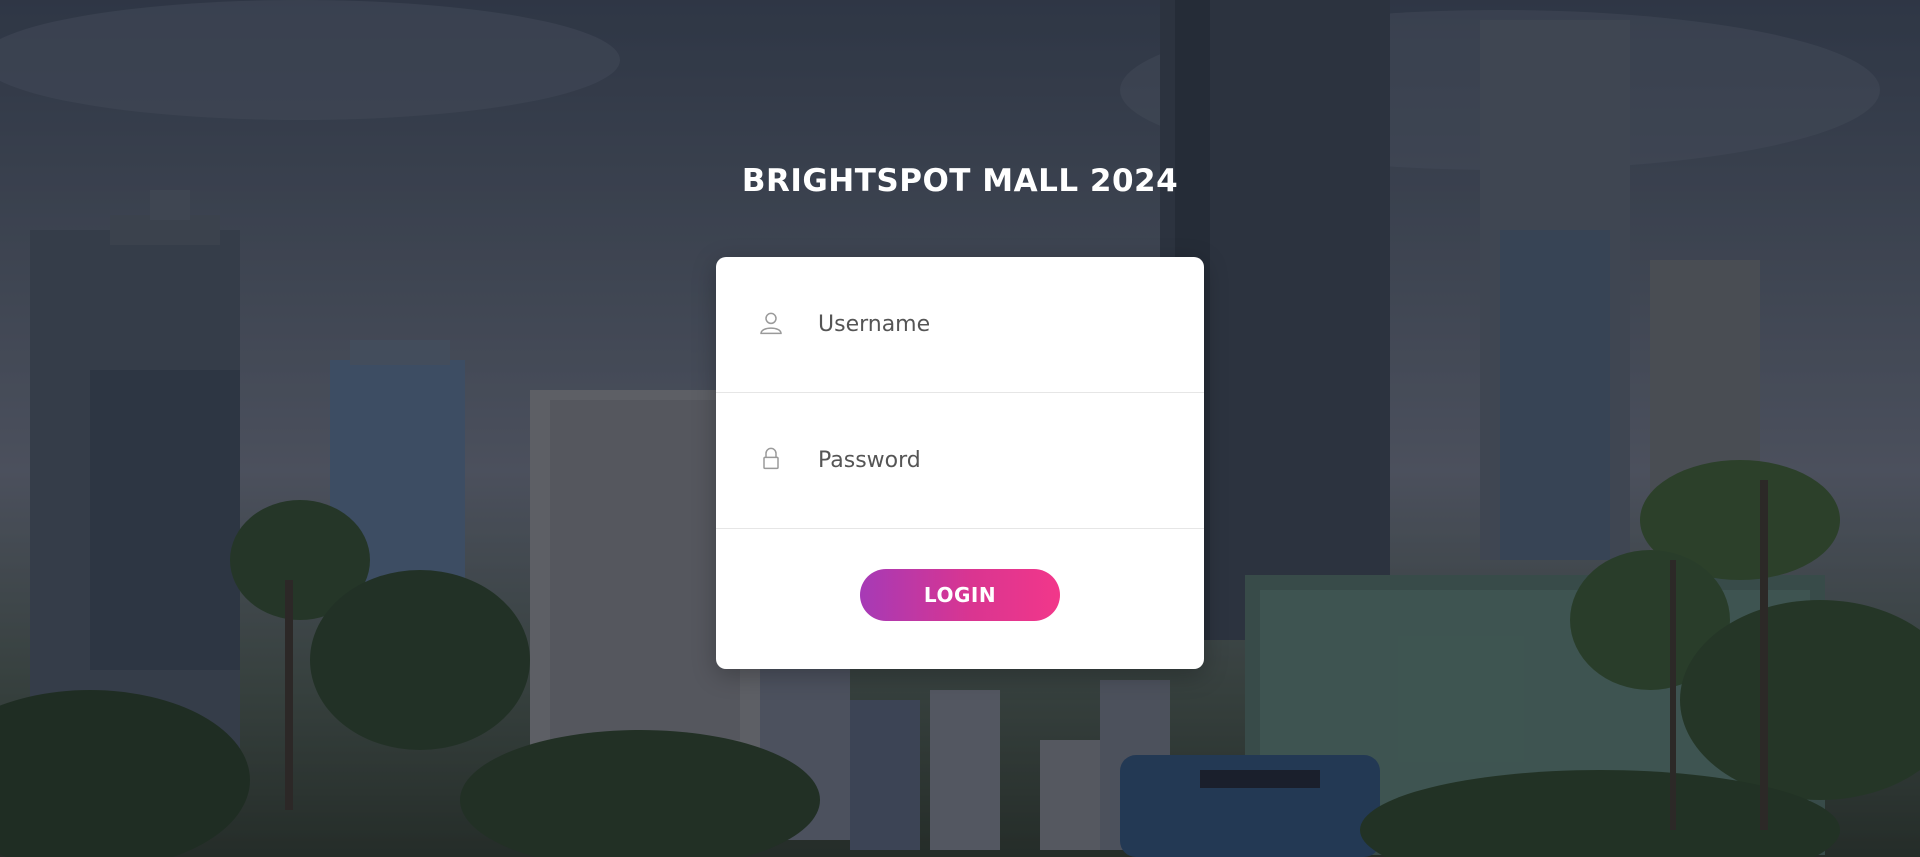 The image size is (1920, 857). I want to click on form-actions: LOGIN, so click(960, 598).